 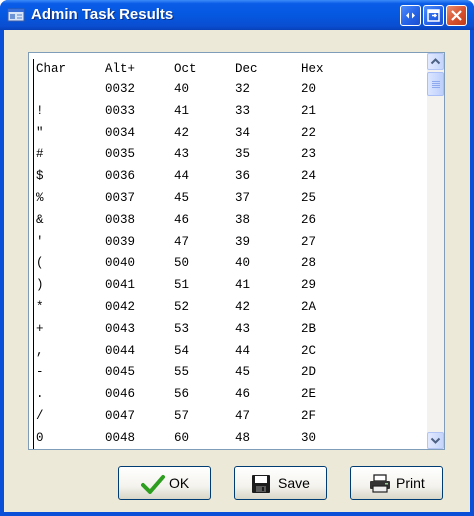 I want to click on cell-oct: 41, so click(x=182, y=110).